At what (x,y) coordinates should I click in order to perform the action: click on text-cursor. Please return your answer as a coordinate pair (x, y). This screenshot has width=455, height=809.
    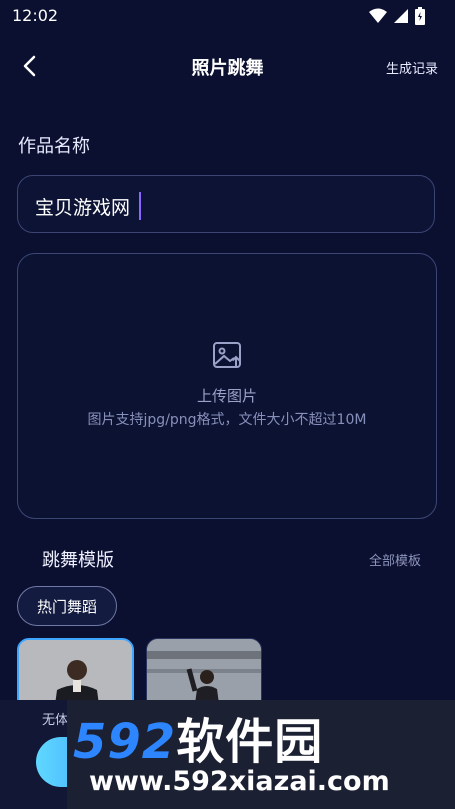
    Looking at the image, I should click on (140, 206).